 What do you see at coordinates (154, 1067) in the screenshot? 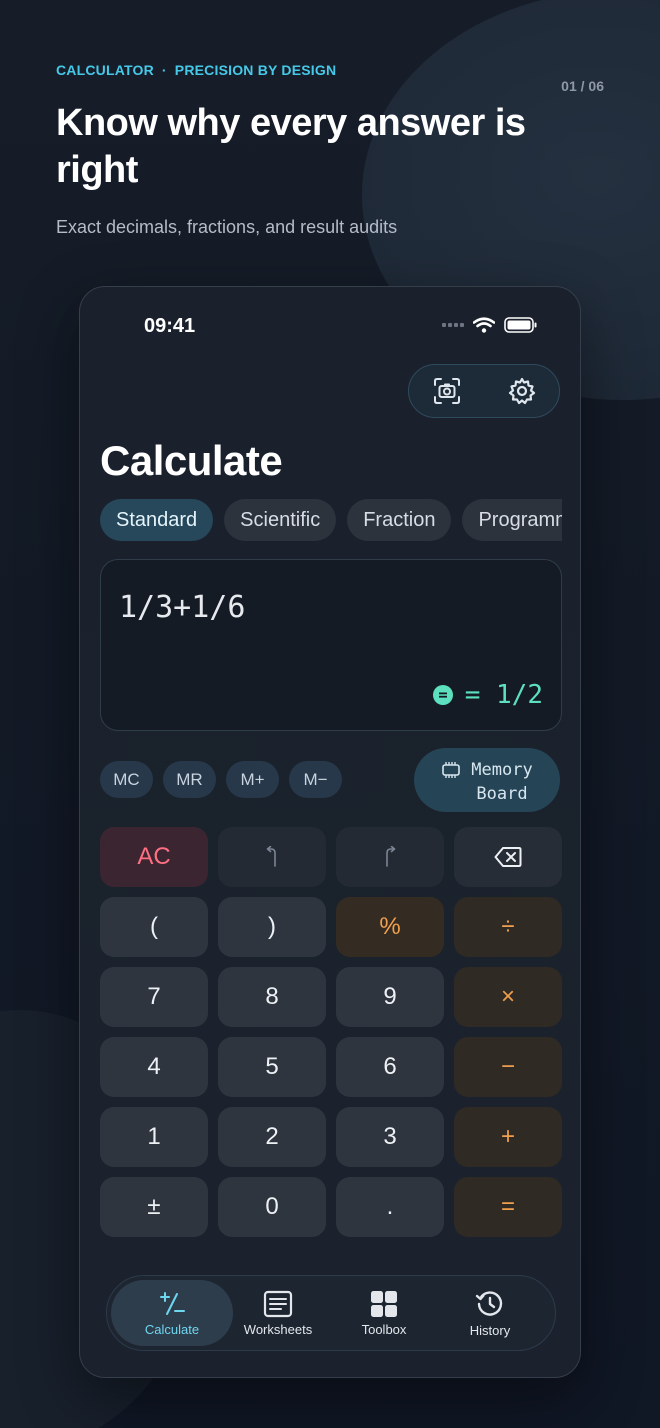
I see `digit-4-button: 4` at bounding box center [154, 1067].